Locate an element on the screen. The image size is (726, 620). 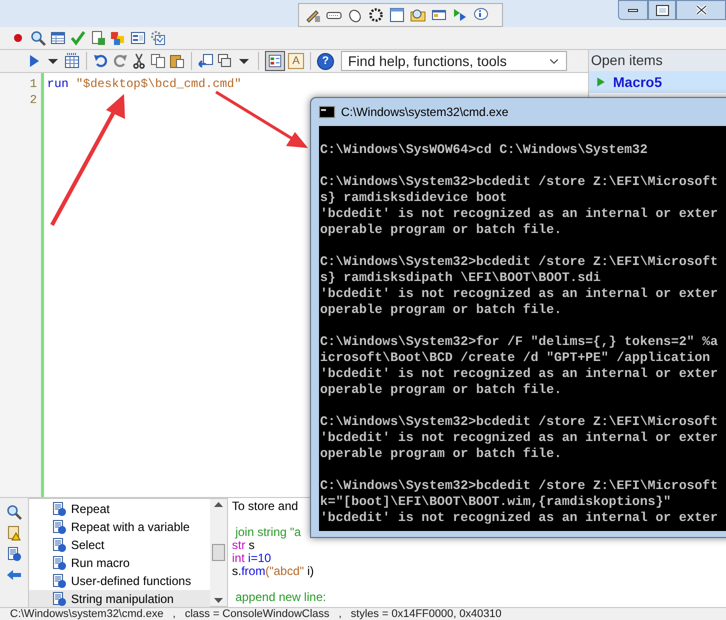
window-title: C:\Windows\system32\cmd.exe is located at coordinates (424, 112).